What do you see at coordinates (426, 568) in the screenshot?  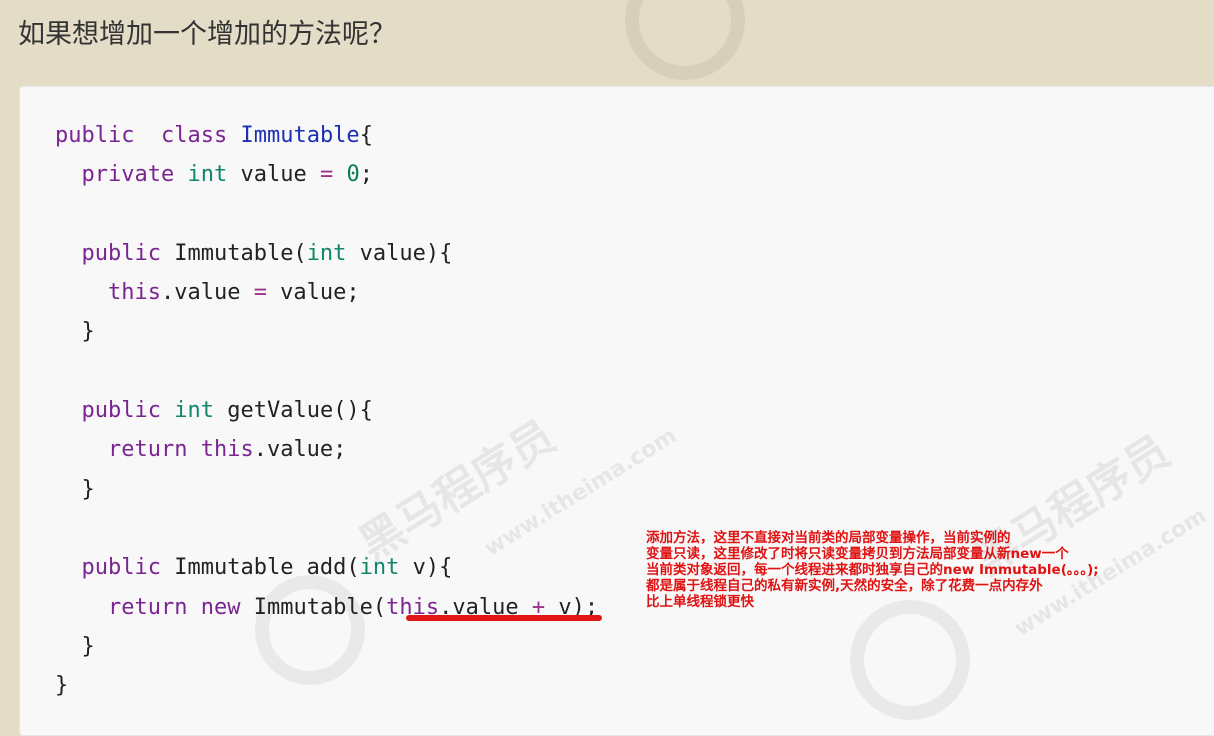 I see `code-token: v){` at bounding box center [426, 568].